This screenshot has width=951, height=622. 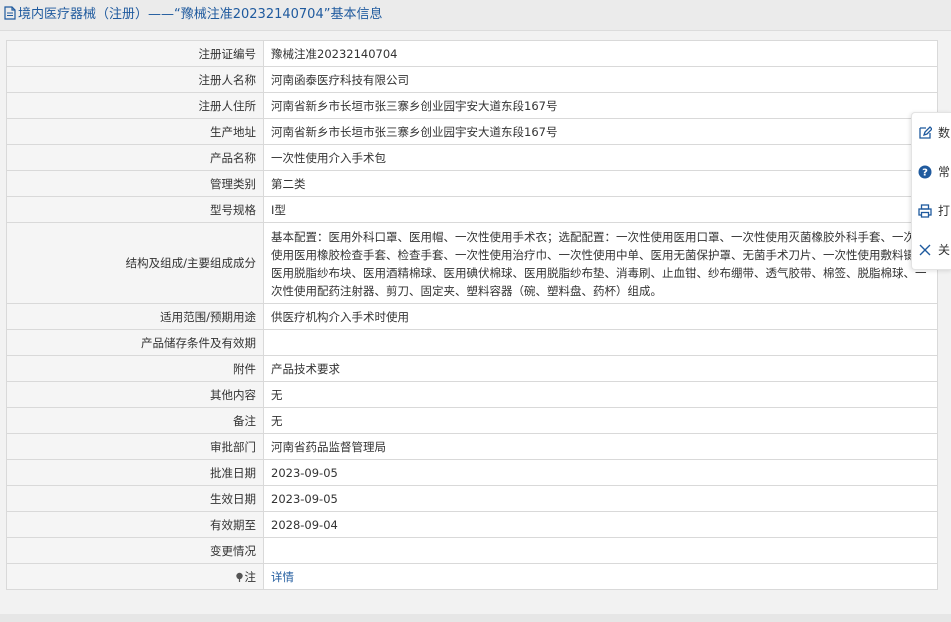 I want to click on field-label: 变更情况, so click(x=135, y=550).